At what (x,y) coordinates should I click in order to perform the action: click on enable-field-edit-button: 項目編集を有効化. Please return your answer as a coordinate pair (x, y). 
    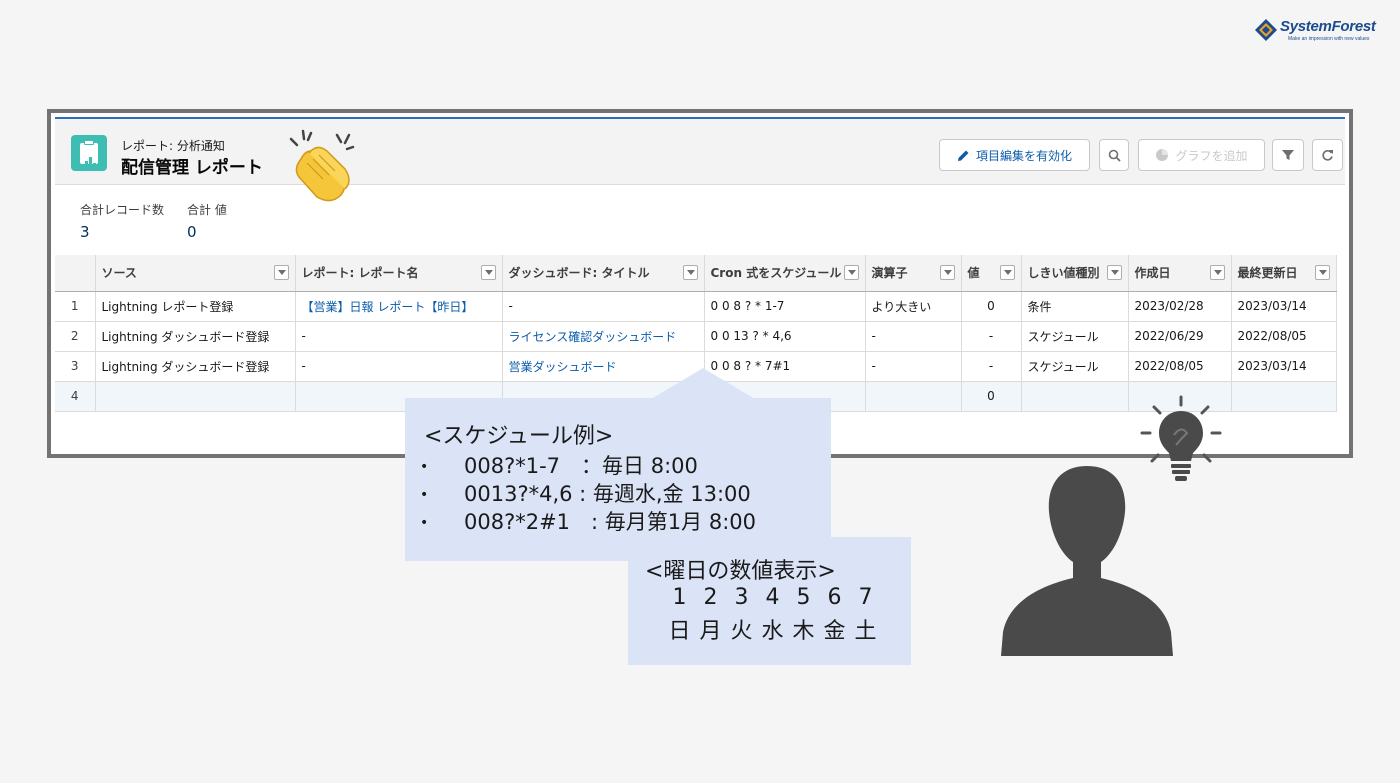
    Looking at the image, I should click on (1014, 155).